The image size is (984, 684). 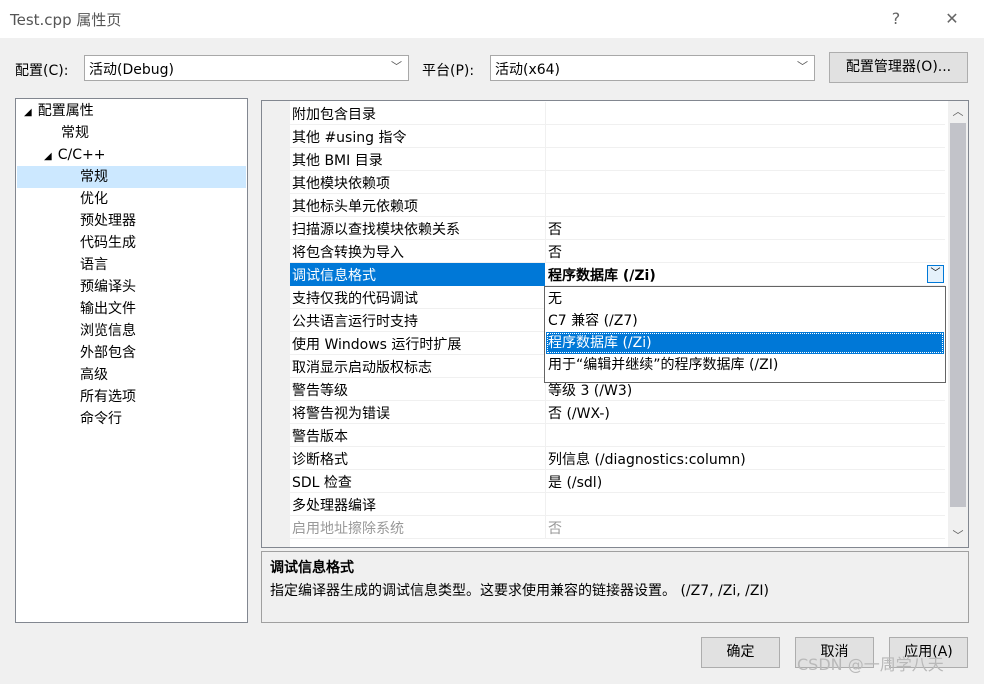 What do you see at coordinates (131, 70) in the screenshot?
I see `config-value: 活动(Debug)` at bounding box center [131, 70].